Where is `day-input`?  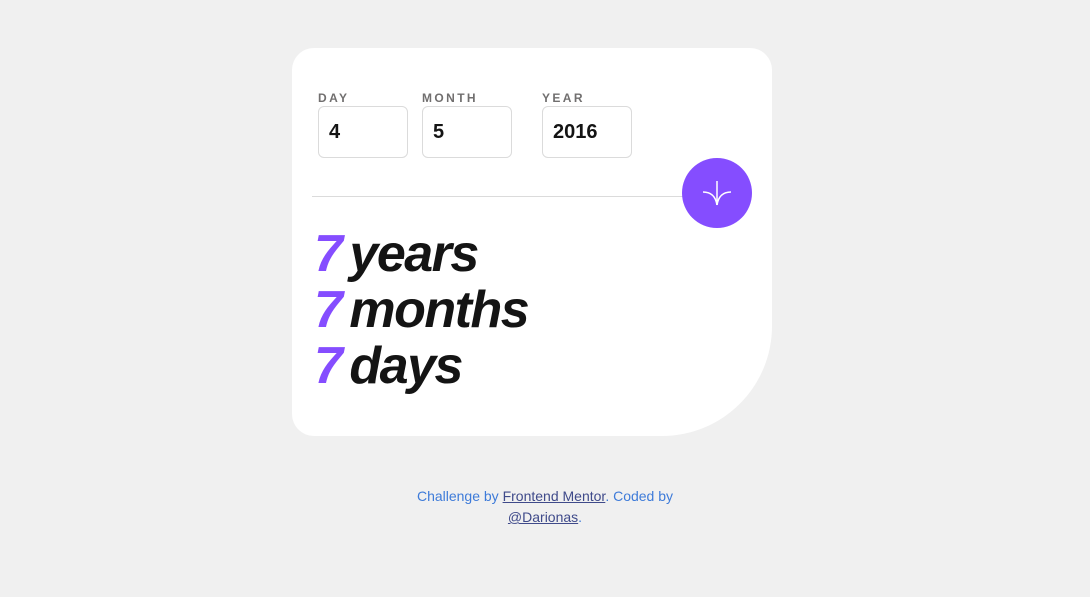
day-input is located at coordinates (363, 132).